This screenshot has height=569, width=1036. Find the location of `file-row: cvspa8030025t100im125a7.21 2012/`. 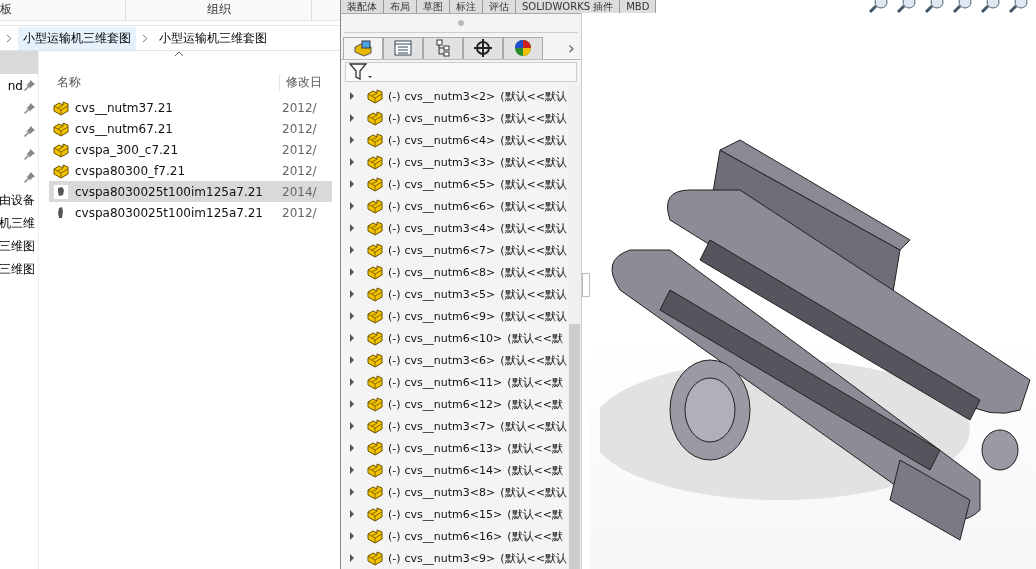

file-row: cvspa8030025t100im125a7.21 2012/ is located at coordinates (190, 212).